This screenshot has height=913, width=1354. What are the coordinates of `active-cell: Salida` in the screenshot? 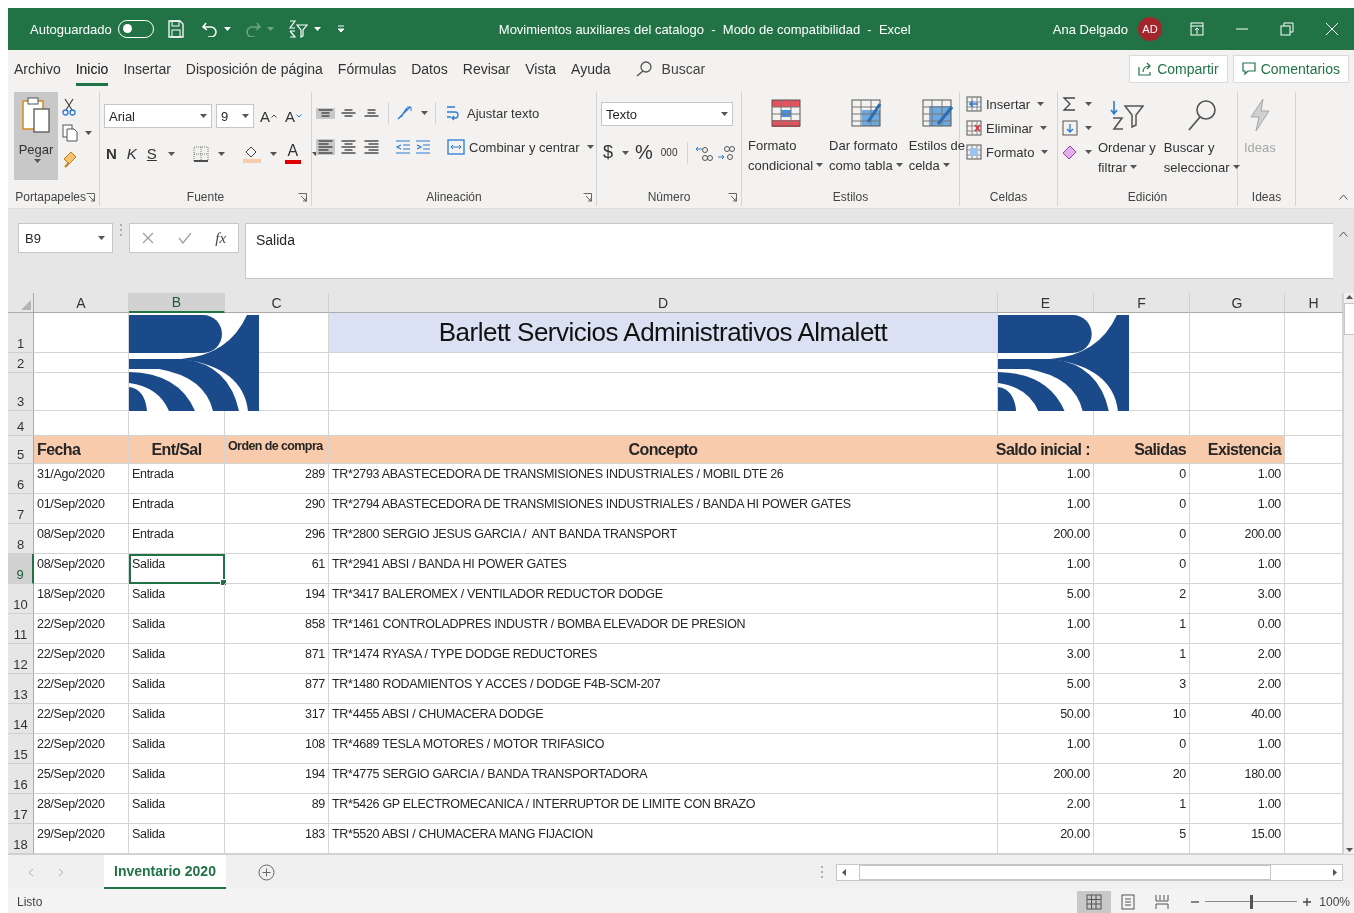 It's located at (177, 569).